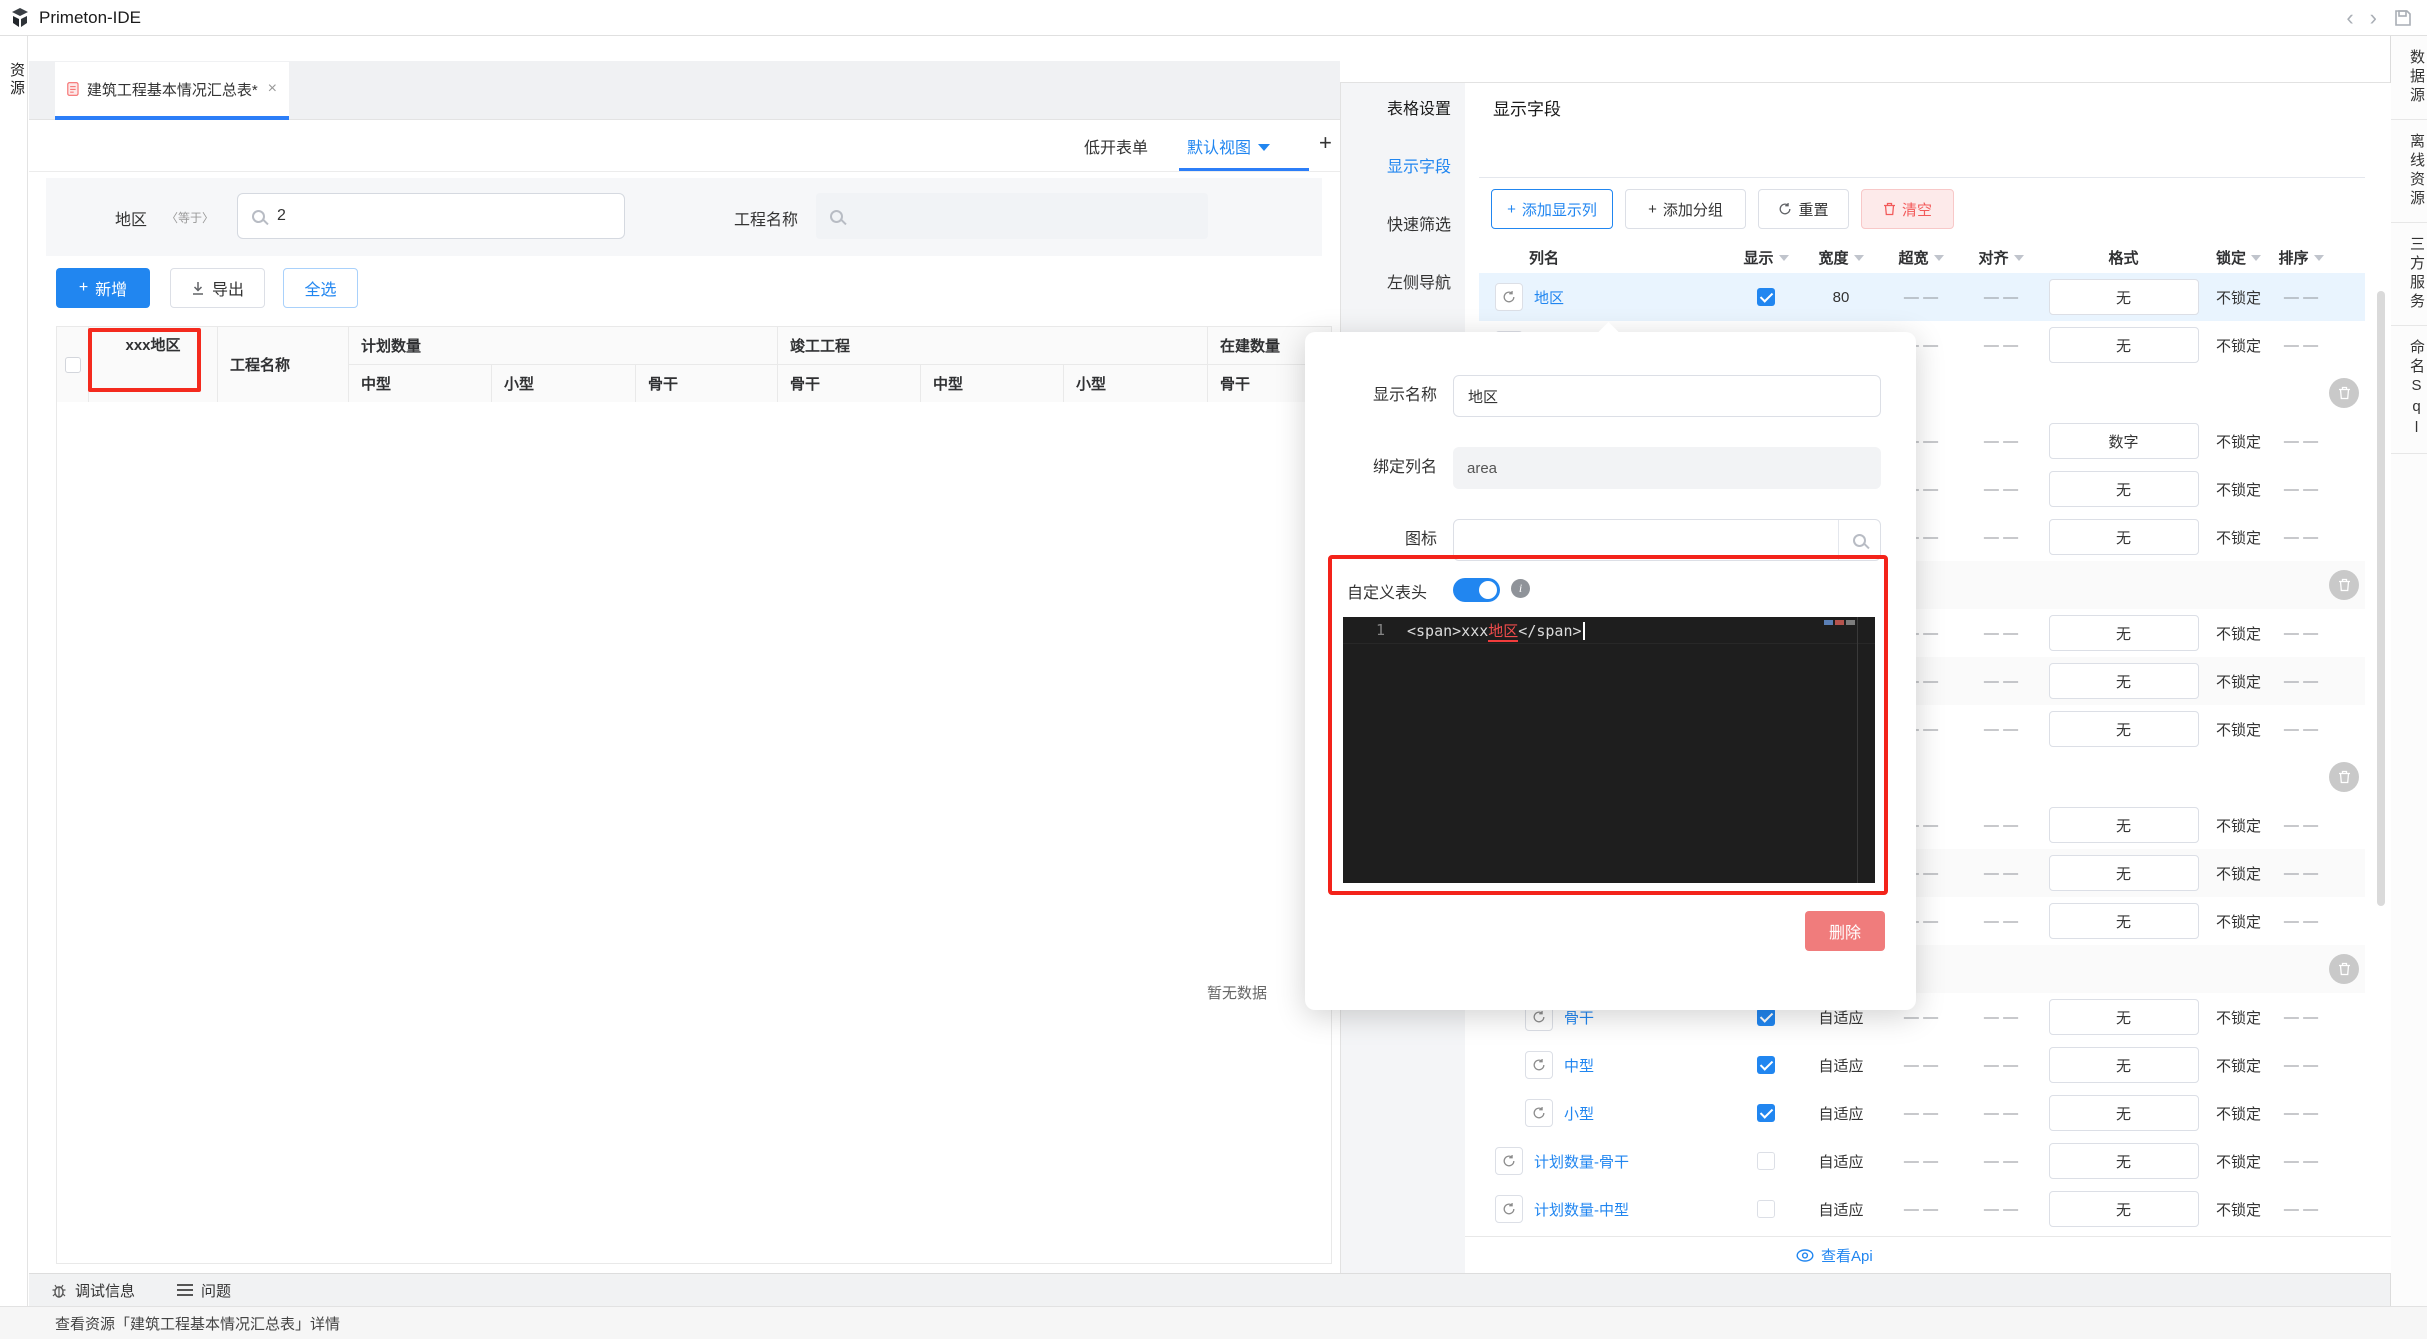 The height and width of the screenshot is (1339, 2427). I want to click on display-checkbox-cell, so click(1766, 1113).